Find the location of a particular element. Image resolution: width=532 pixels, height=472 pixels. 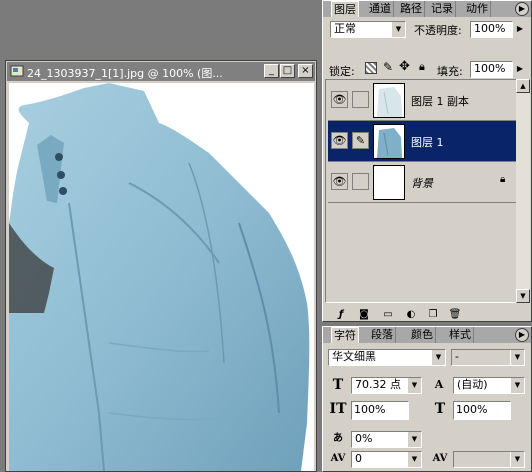

opacity-value: 100% is located at coordinates (490, 28).